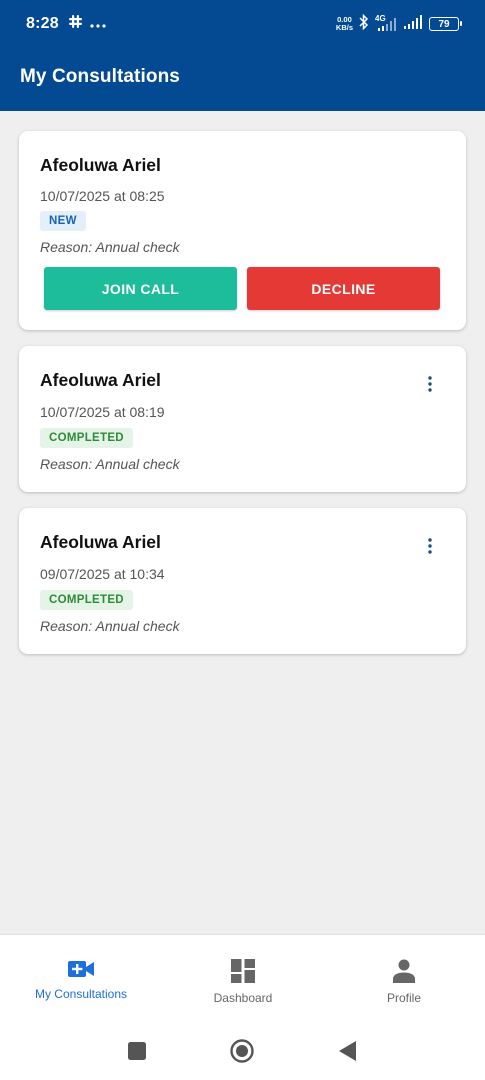 The height and width of the screenshot is (1080, 485). I want to click on signal-icon, so click(413, 24).